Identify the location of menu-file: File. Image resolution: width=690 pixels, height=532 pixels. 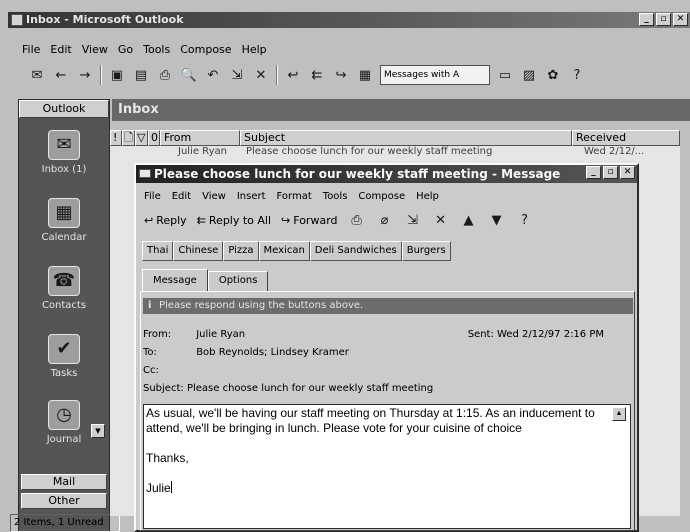
(31, 49).